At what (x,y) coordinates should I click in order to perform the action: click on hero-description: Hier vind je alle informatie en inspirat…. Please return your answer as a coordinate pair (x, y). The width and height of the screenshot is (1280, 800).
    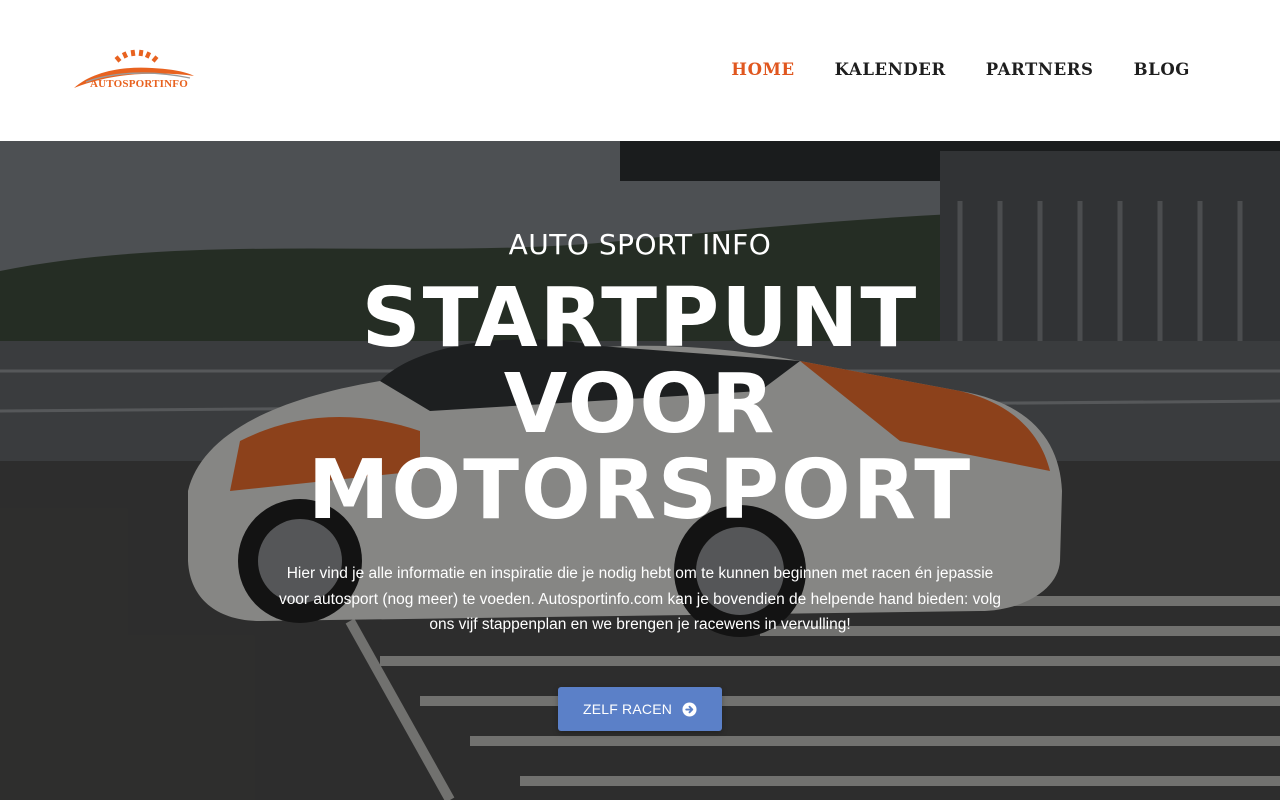
    Looking at the image, I should click on (640, 599).